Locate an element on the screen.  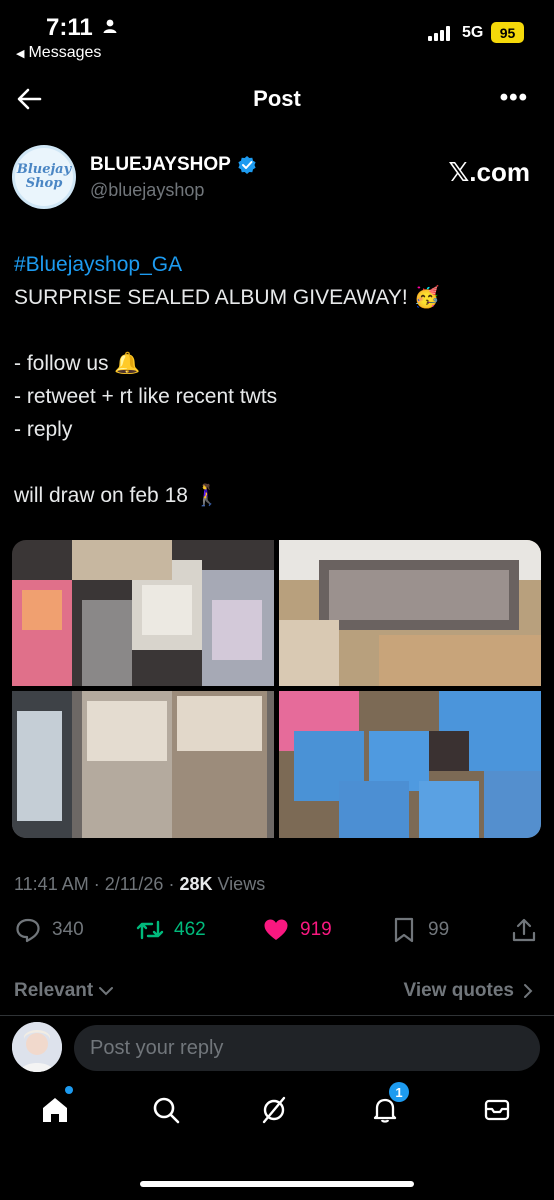
more-options-icon: ••• is located at coordinates (514, 98).